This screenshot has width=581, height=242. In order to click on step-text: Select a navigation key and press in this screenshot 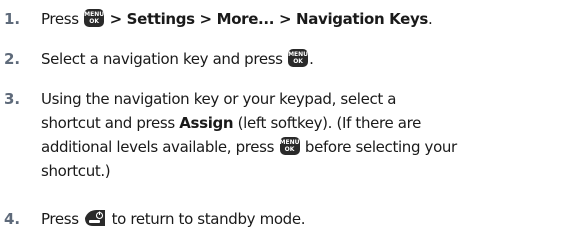, I will do `click(164, 59)`.